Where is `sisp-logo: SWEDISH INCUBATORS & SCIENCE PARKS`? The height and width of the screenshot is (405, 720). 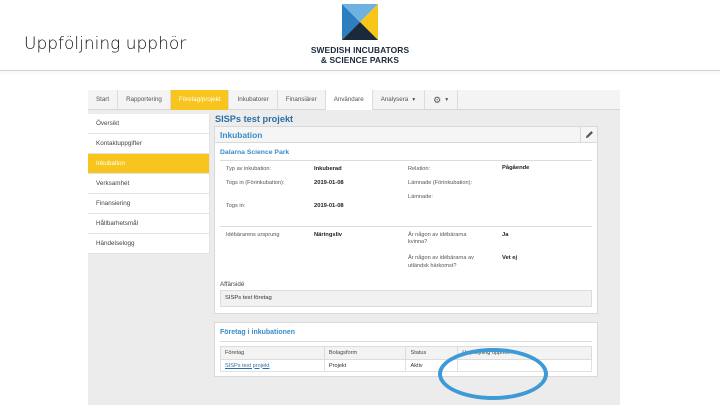 sisp-logo: SWEDISH INCUBATORS & SCIENCE PARKS is located at coordinates (360, 35).